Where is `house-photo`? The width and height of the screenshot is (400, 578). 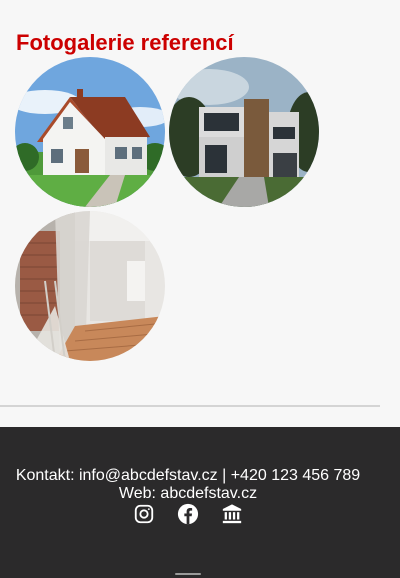 house-photo is located at coordinates (90, 132).